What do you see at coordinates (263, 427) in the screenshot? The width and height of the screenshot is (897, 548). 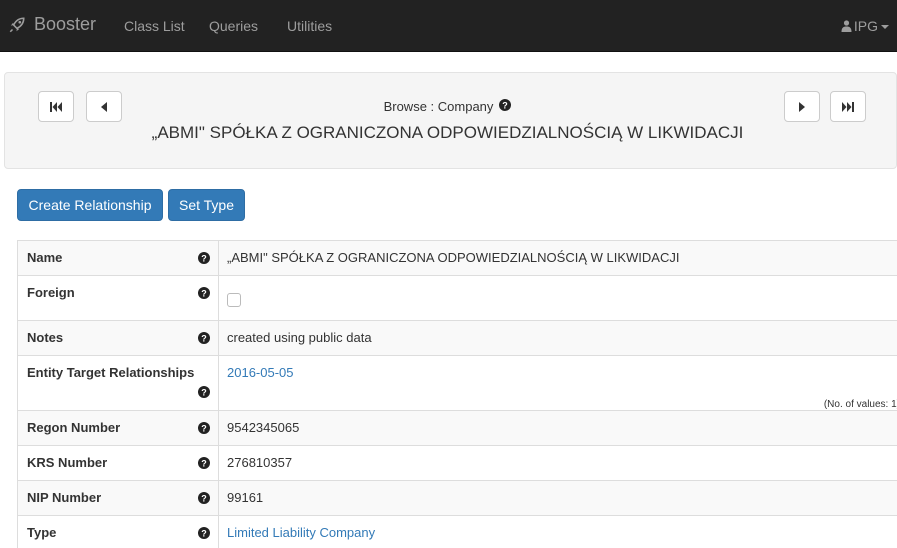 I see `regon-value: 9542345065` at bounding box center [263, 427].